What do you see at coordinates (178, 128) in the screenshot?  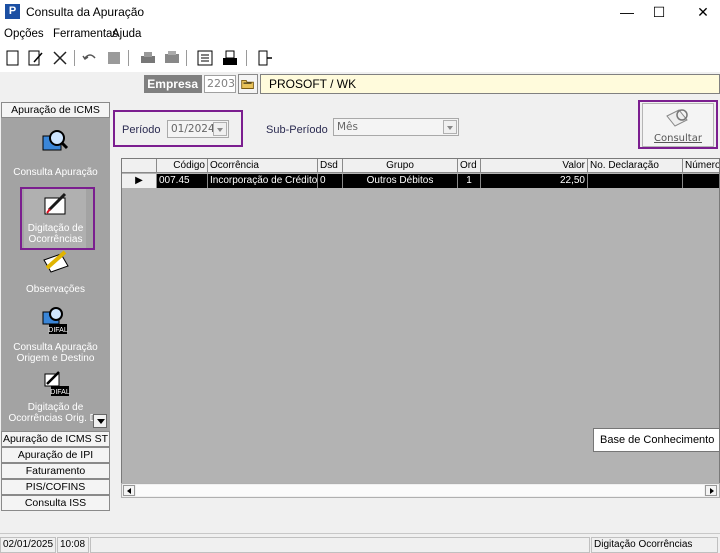 I see `highlight-box-period` at bounding box center [178, 128].